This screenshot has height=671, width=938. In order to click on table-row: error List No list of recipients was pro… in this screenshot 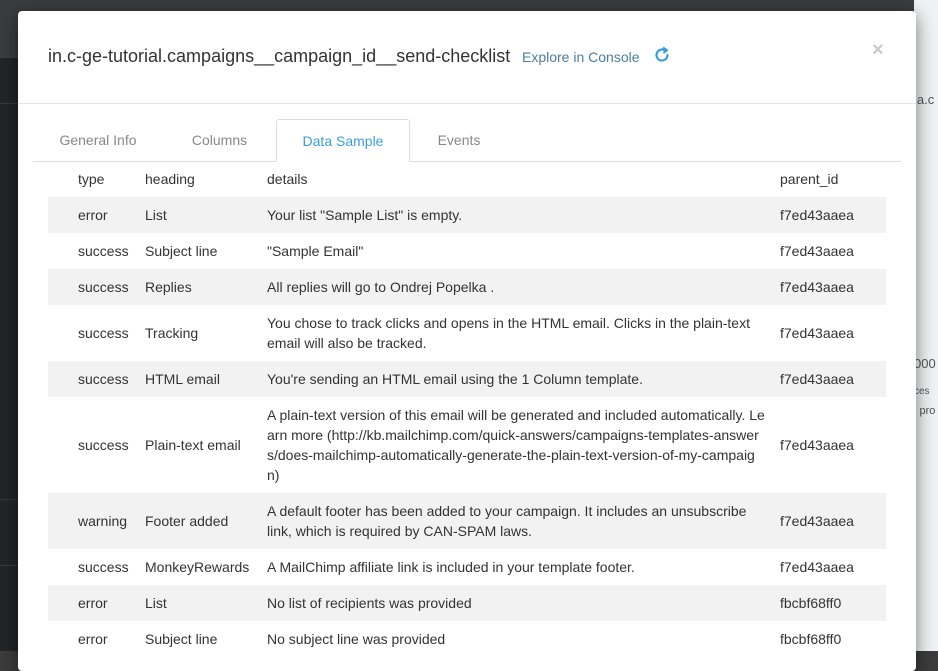, I will do `click(467, 603)`.